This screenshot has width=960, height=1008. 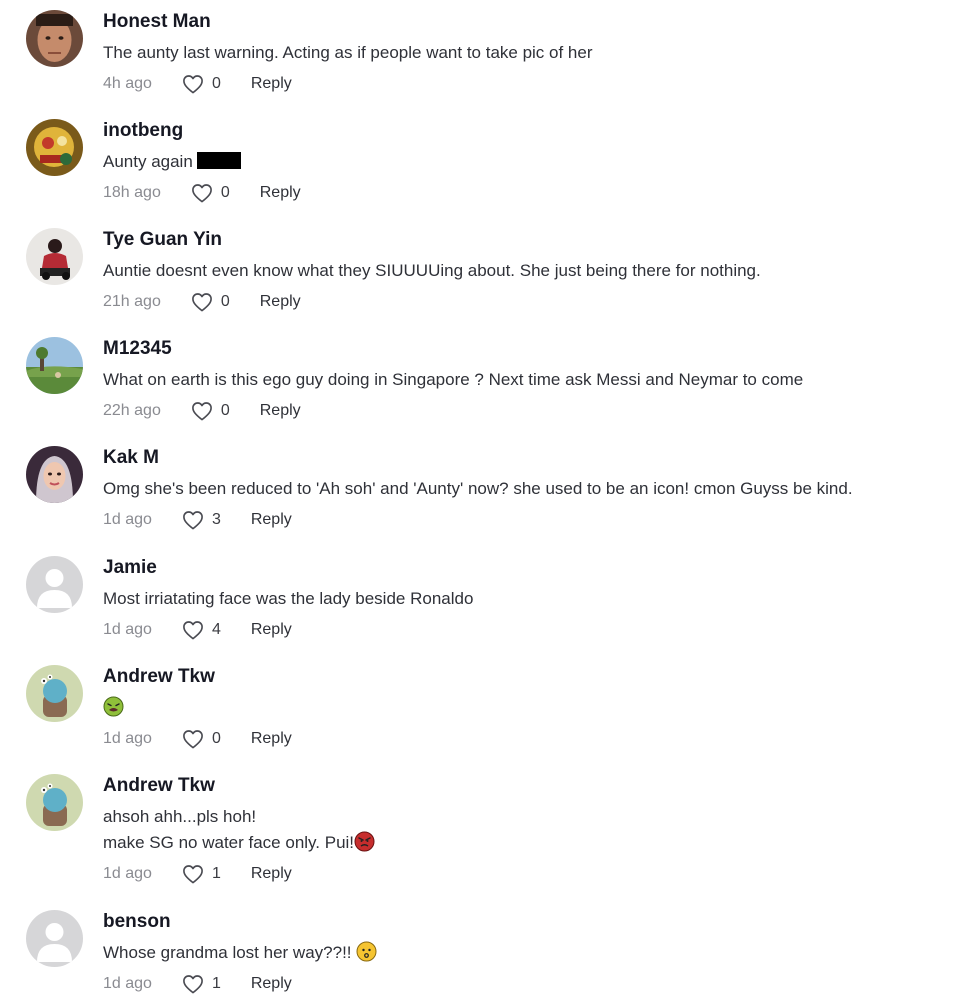 I want to click on comment-meta: 22h ago 0 Reply, so click(x=521, y=411).